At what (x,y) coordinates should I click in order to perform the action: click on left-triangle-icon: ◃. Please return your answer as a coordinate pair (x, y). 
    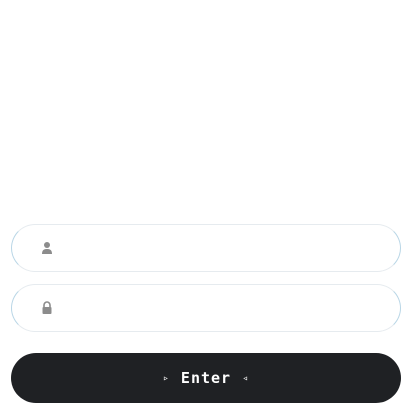
    Looking at the image, I should click on (246, 378).